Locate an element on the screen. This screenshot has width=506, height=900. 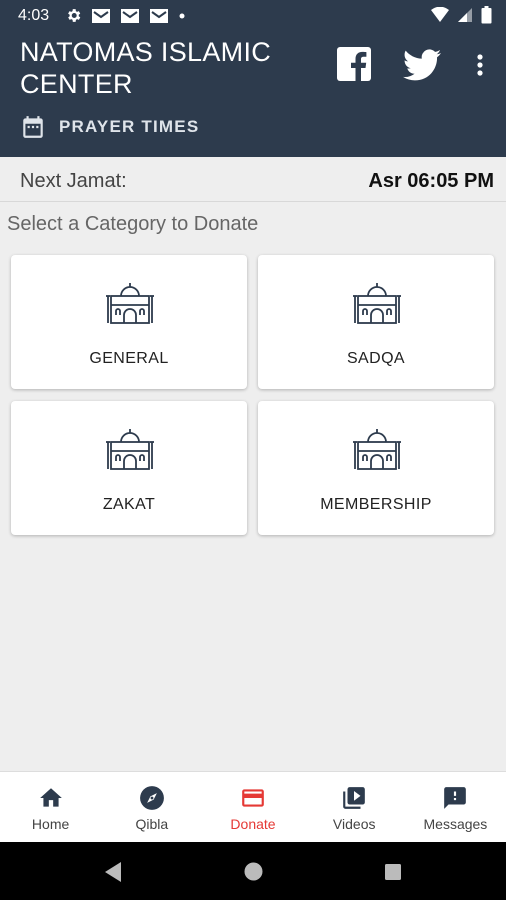
back-triangle-icon is located at coordinates (113, 872).